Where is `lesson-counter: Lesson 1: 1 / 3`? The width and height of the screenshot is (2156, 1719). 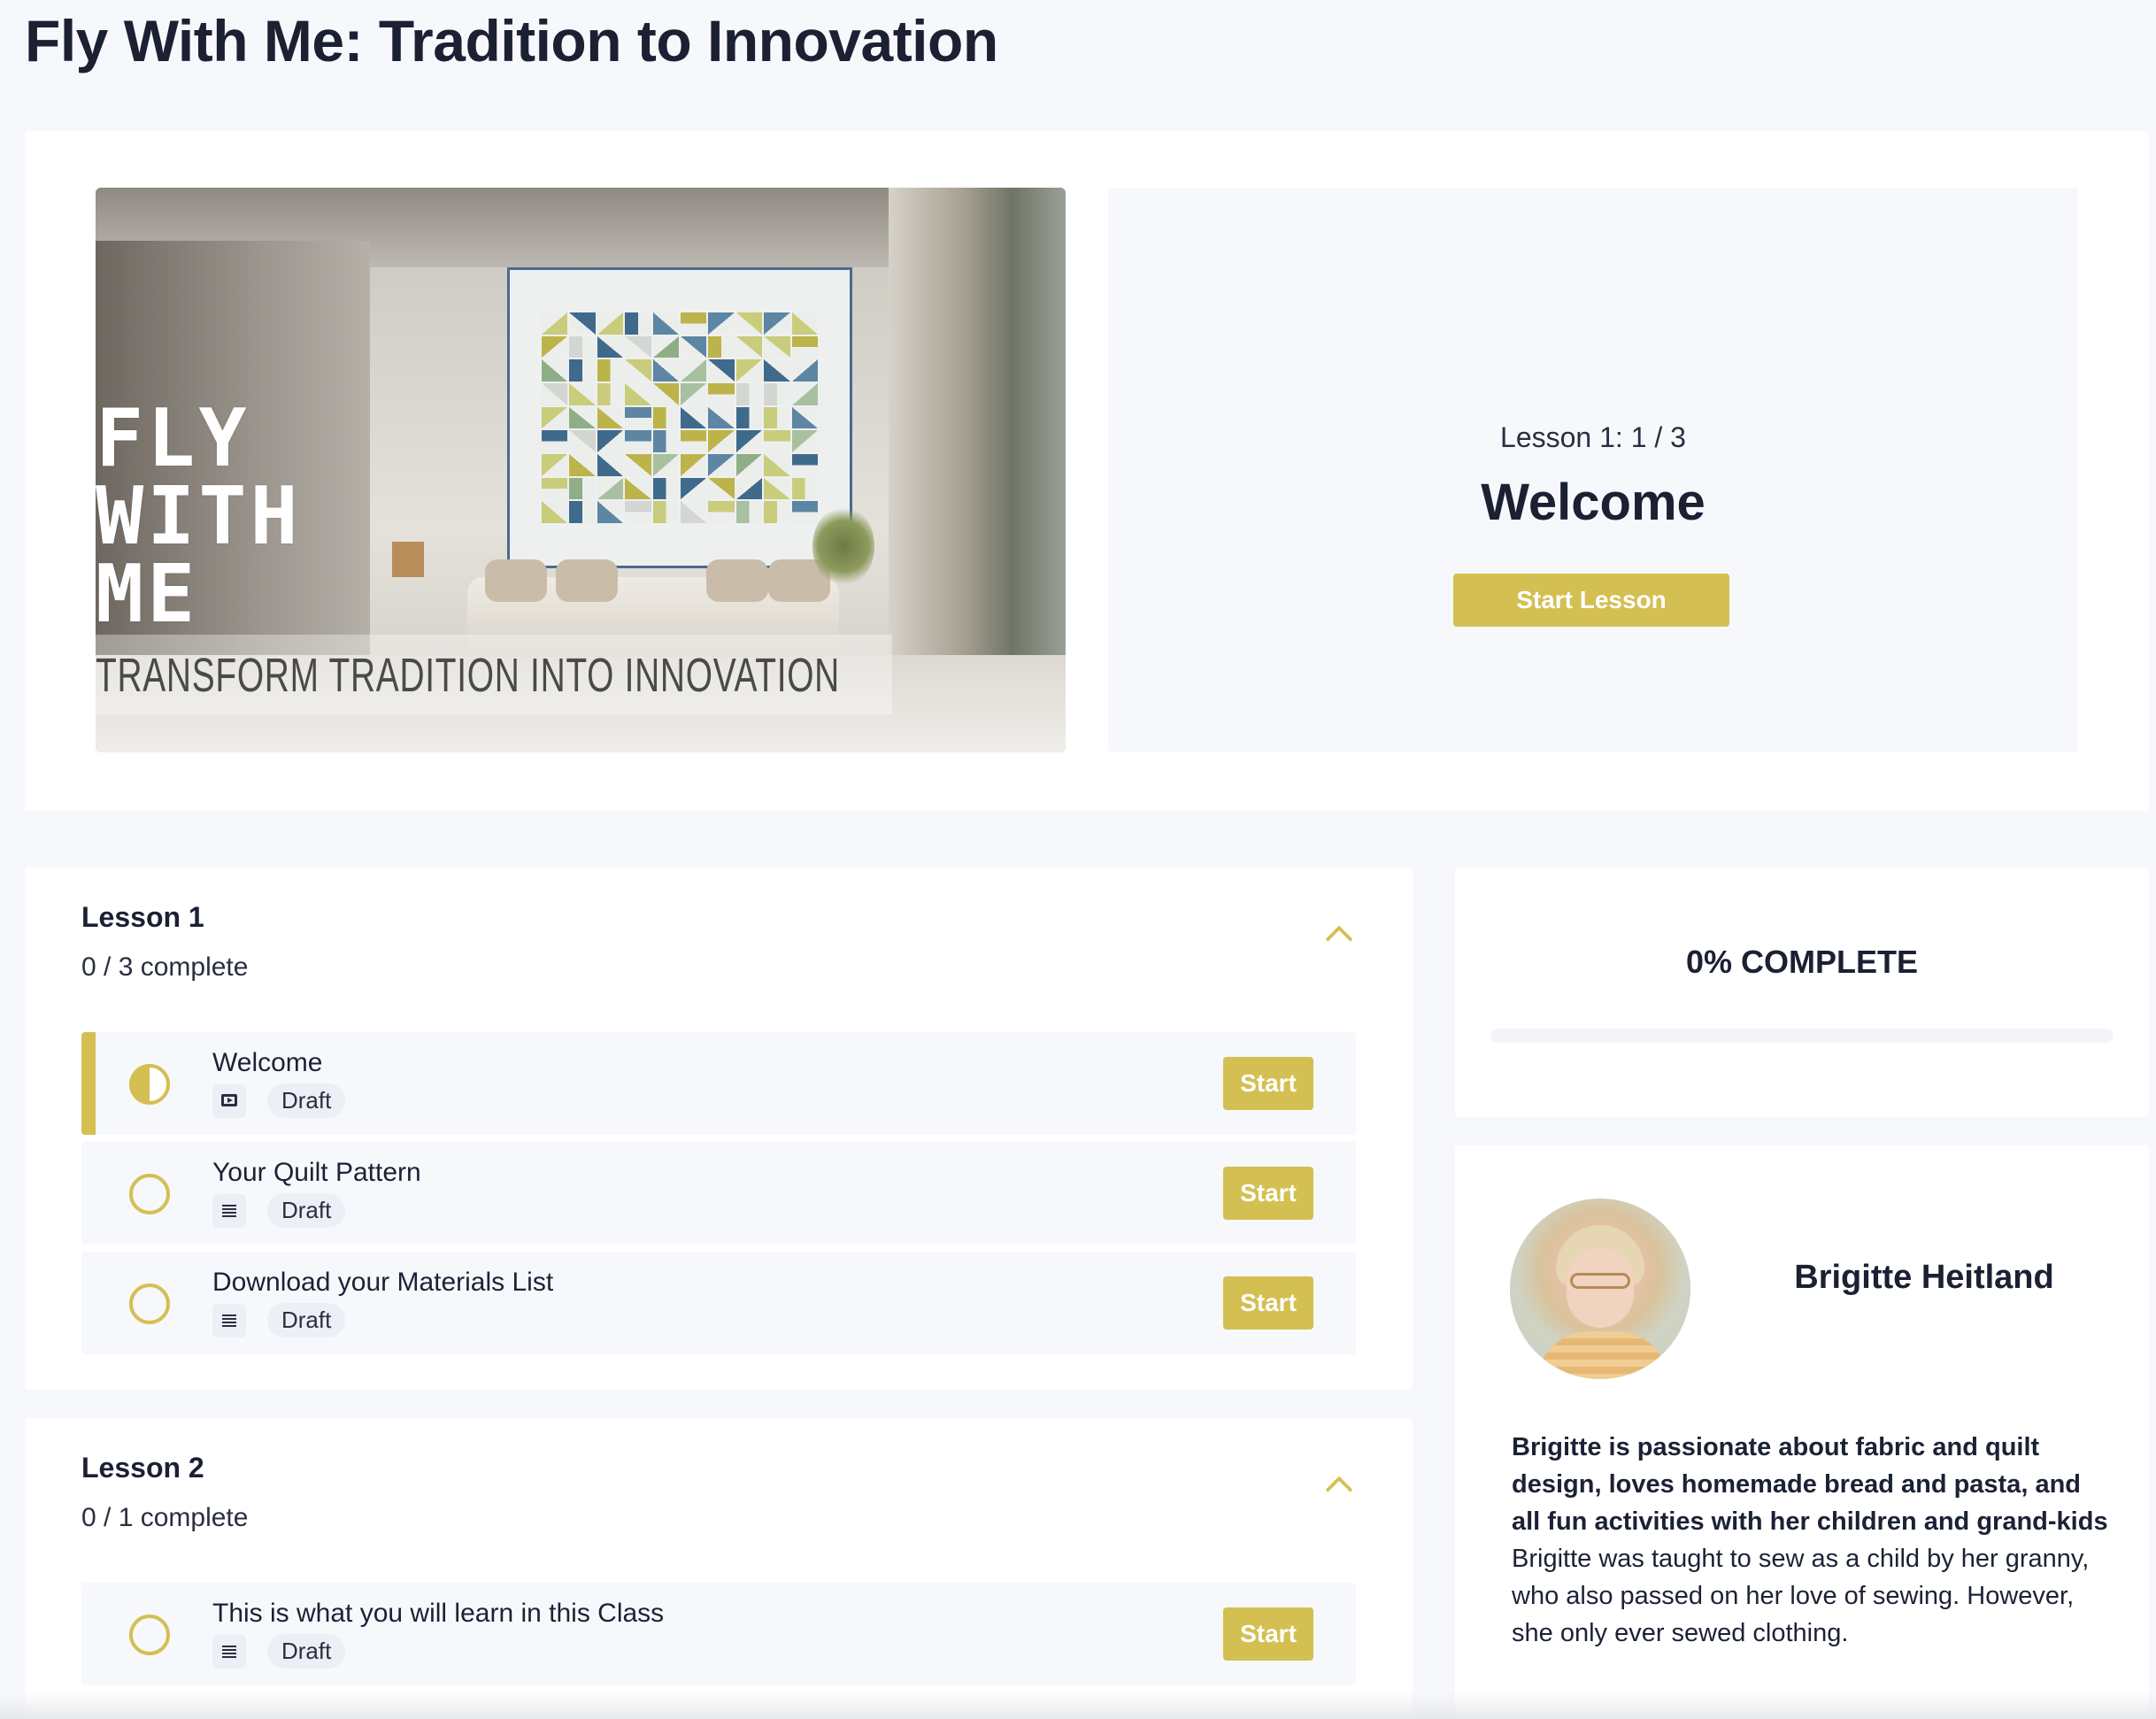 lesson-counter: Lesson 1: 1 / 3 is located at coordinates (1593, 437).